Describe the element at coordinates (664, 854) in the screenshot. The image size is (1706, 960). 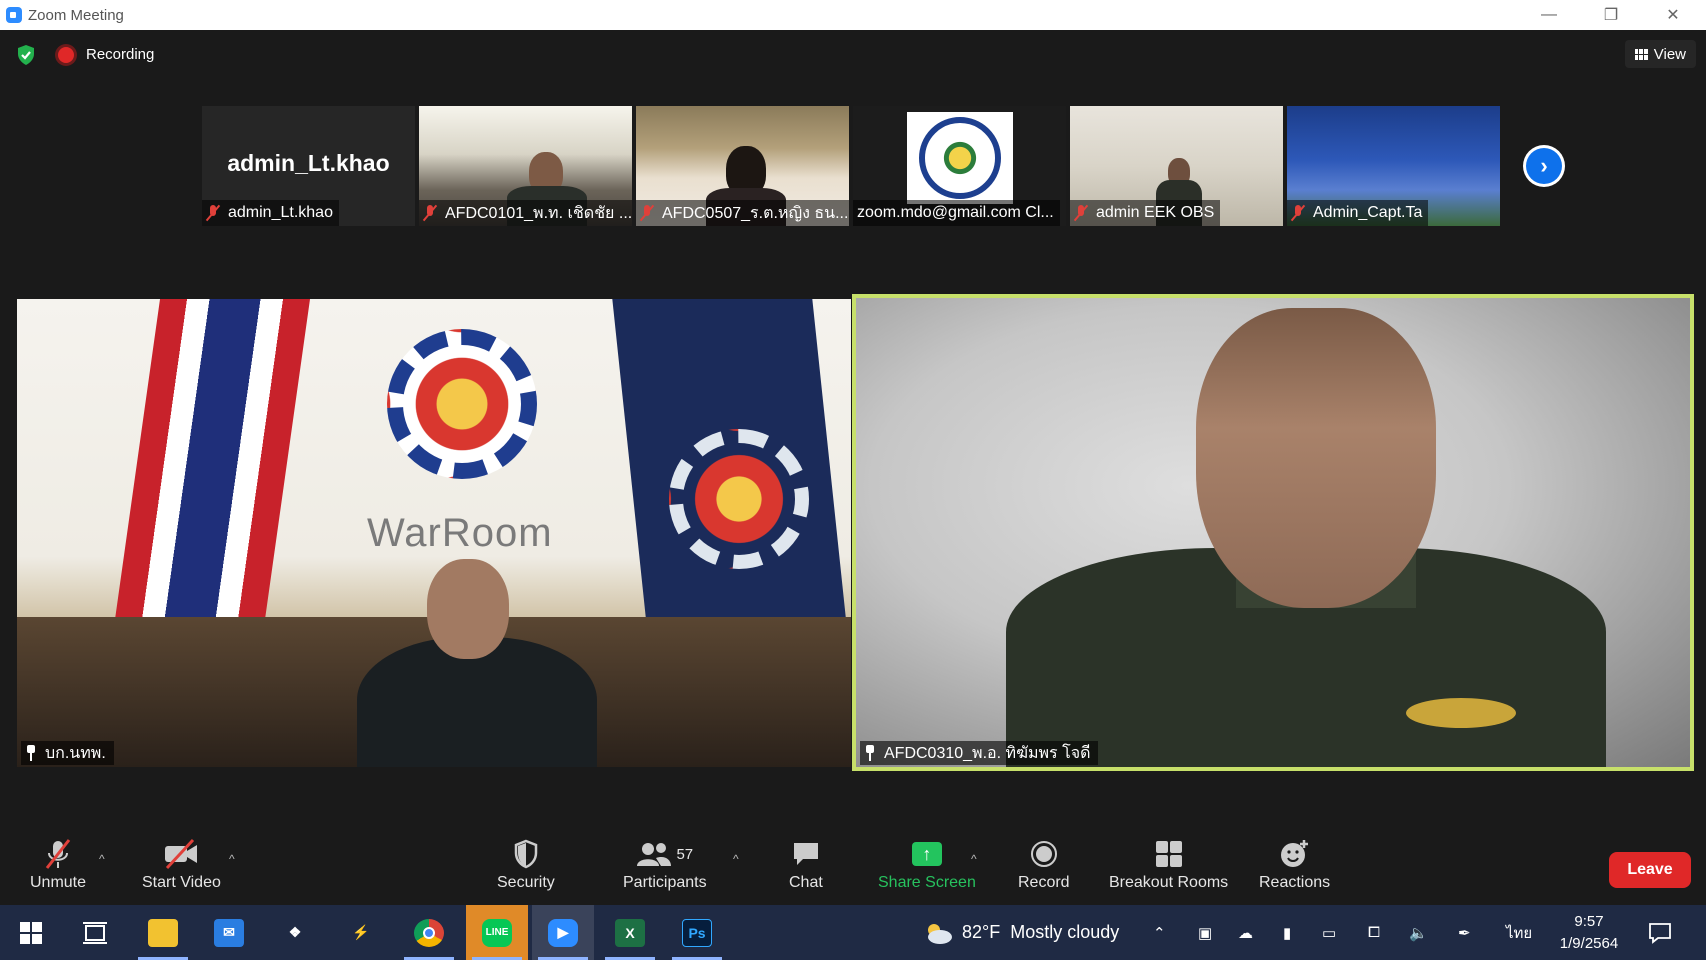
I see `participants-icon-group: 57` at that location.